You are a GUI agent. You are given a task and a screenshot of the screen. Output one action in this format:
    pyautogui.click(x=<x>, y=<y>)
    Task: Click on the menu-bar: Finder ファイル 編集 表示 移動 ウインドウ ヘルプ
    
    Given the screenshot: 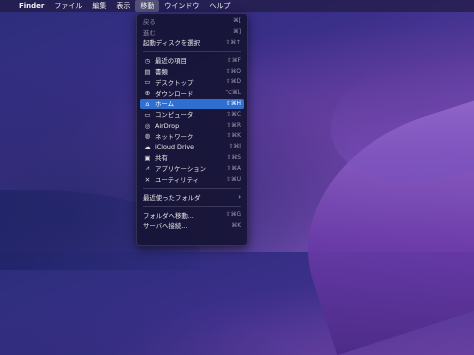 What is the action you would take?
    pyautogui.click(x=237, y=6)
    